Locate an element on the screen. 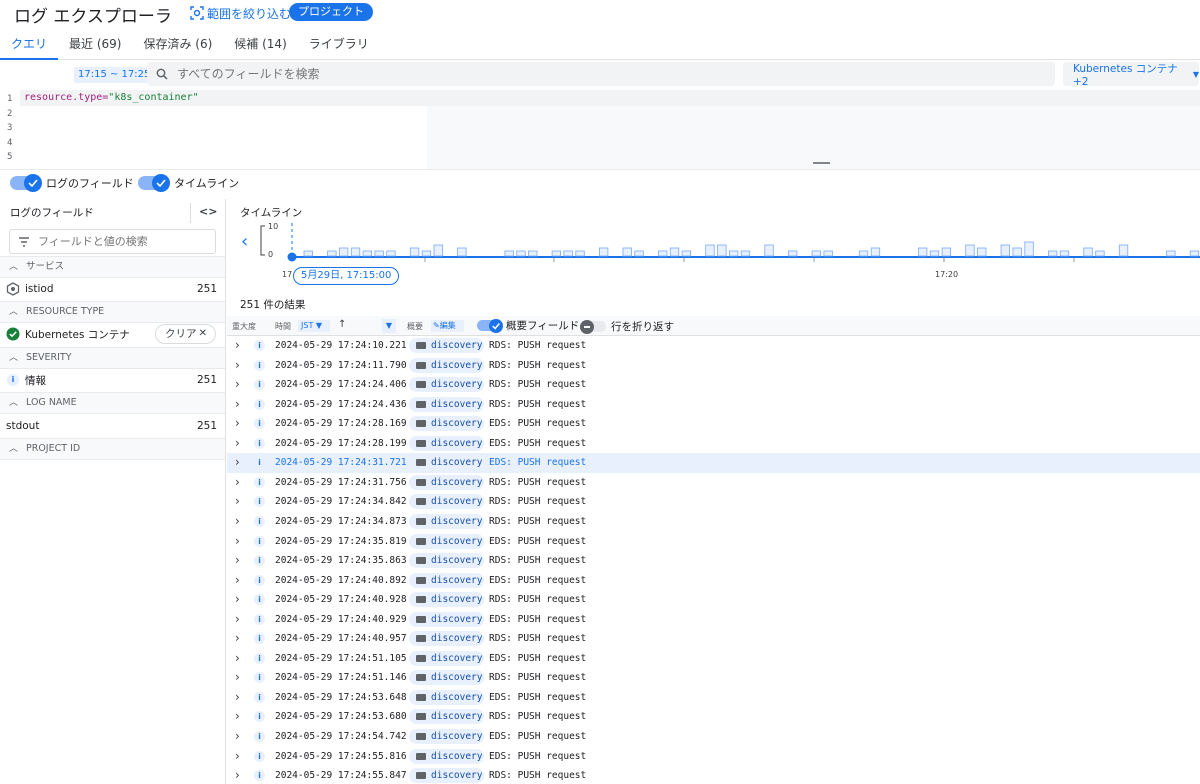  sort-up-icon: ↑ is located at coordinates (342, 324).